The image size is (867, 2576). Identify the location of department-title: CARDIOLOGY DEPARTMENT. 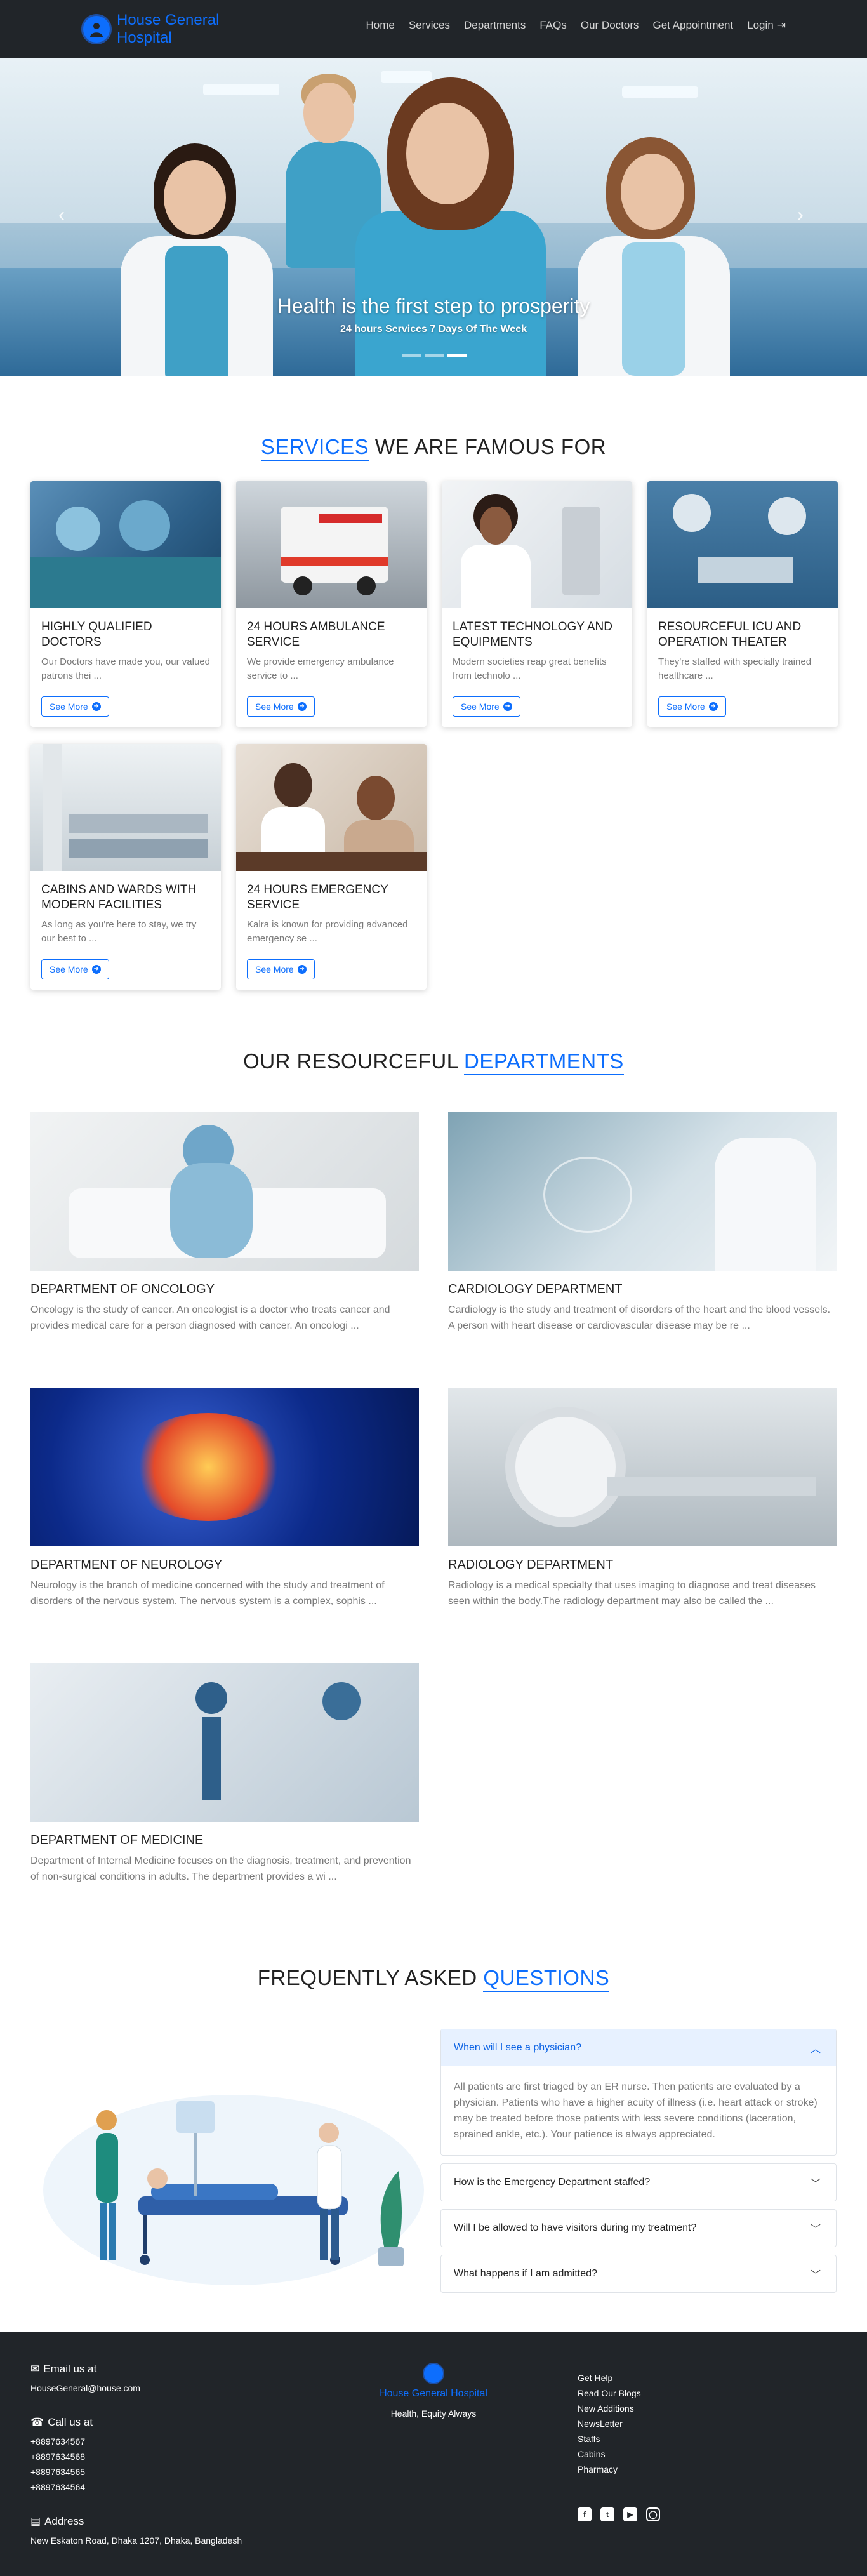
(535, 1289).